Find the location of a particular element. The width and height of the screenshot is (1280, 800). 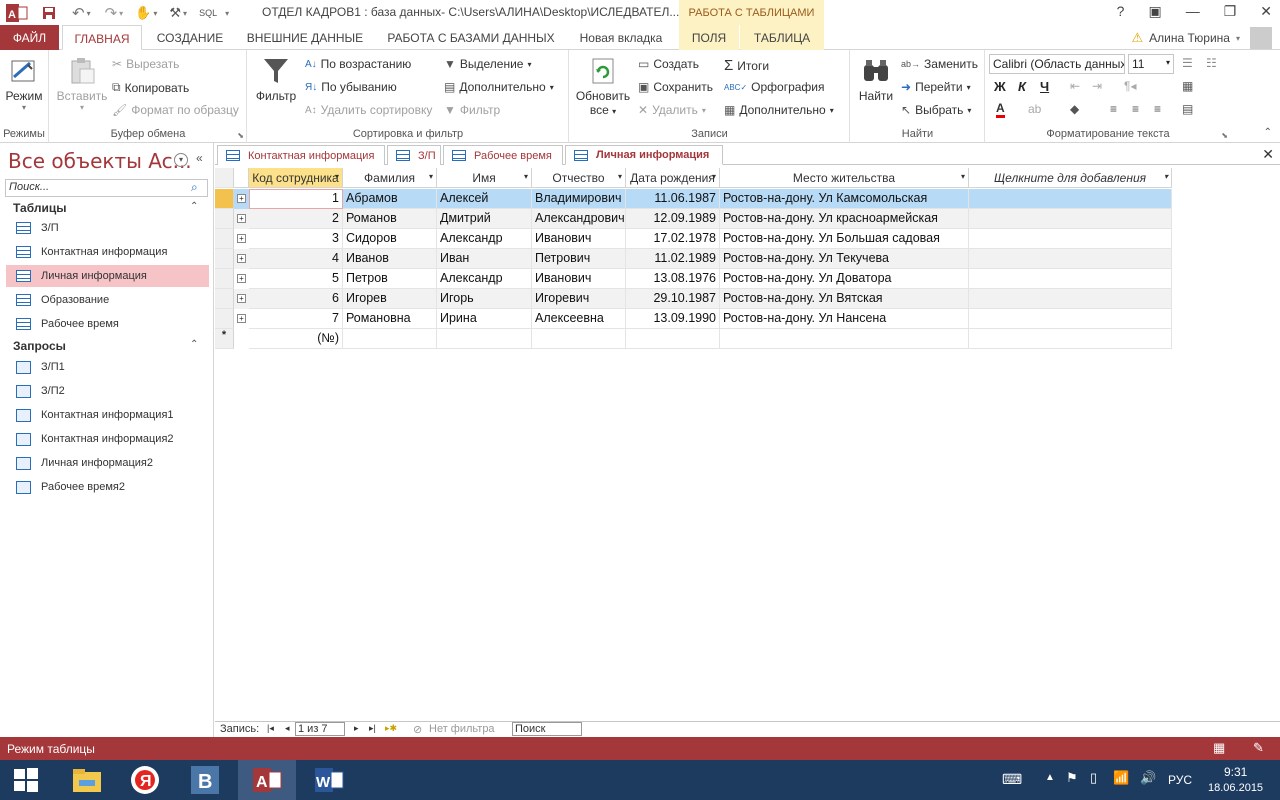

font-color-icon: A is located at coordinates (1000, 110).